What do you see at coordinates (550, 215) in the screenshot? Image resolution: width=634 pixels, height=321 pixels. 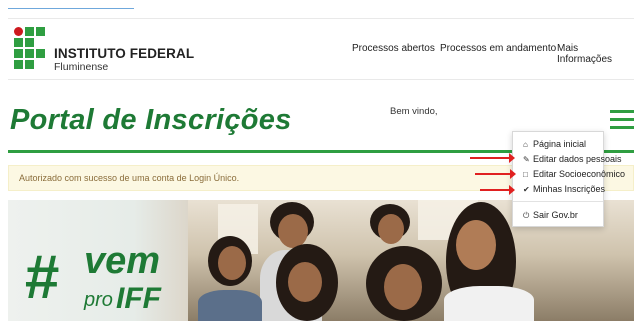 I see `menu-item-sair-govbr: ⏻ Sair Gov.br` at bounding box center [550, 215].